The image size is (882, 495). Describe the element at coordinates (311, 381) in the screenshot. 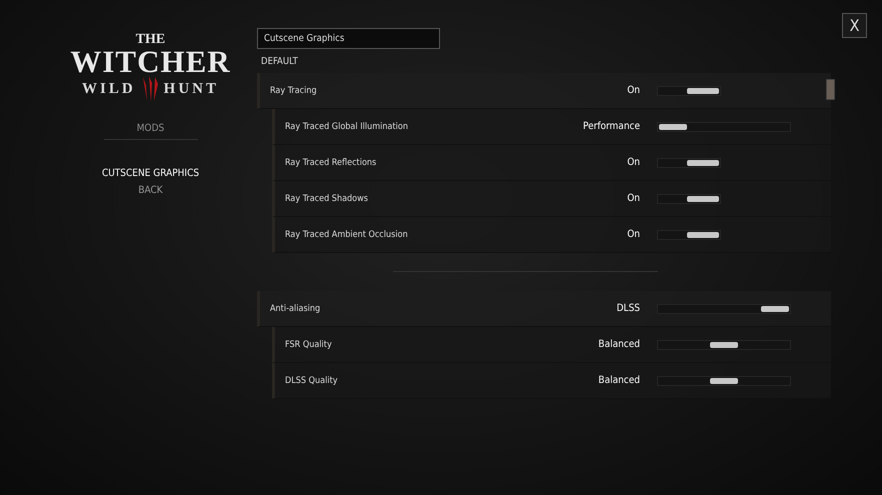

I see `setting-label: DLSS Quality` at that location.